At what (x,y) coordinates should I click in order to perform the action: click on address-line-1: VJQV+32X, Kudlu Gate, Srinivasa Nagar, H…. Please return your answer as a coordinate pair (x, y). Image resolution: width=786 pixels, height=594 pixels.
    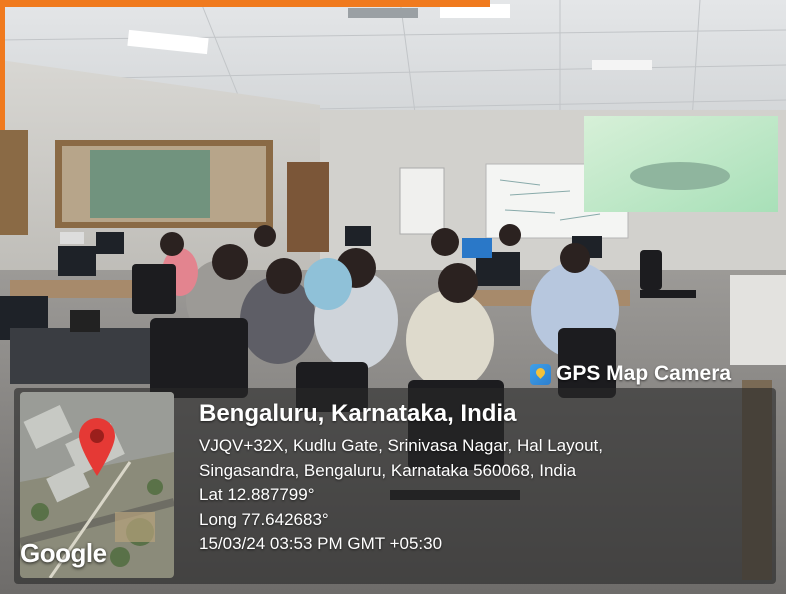
    Looking at the image, I should click on (401, 445).